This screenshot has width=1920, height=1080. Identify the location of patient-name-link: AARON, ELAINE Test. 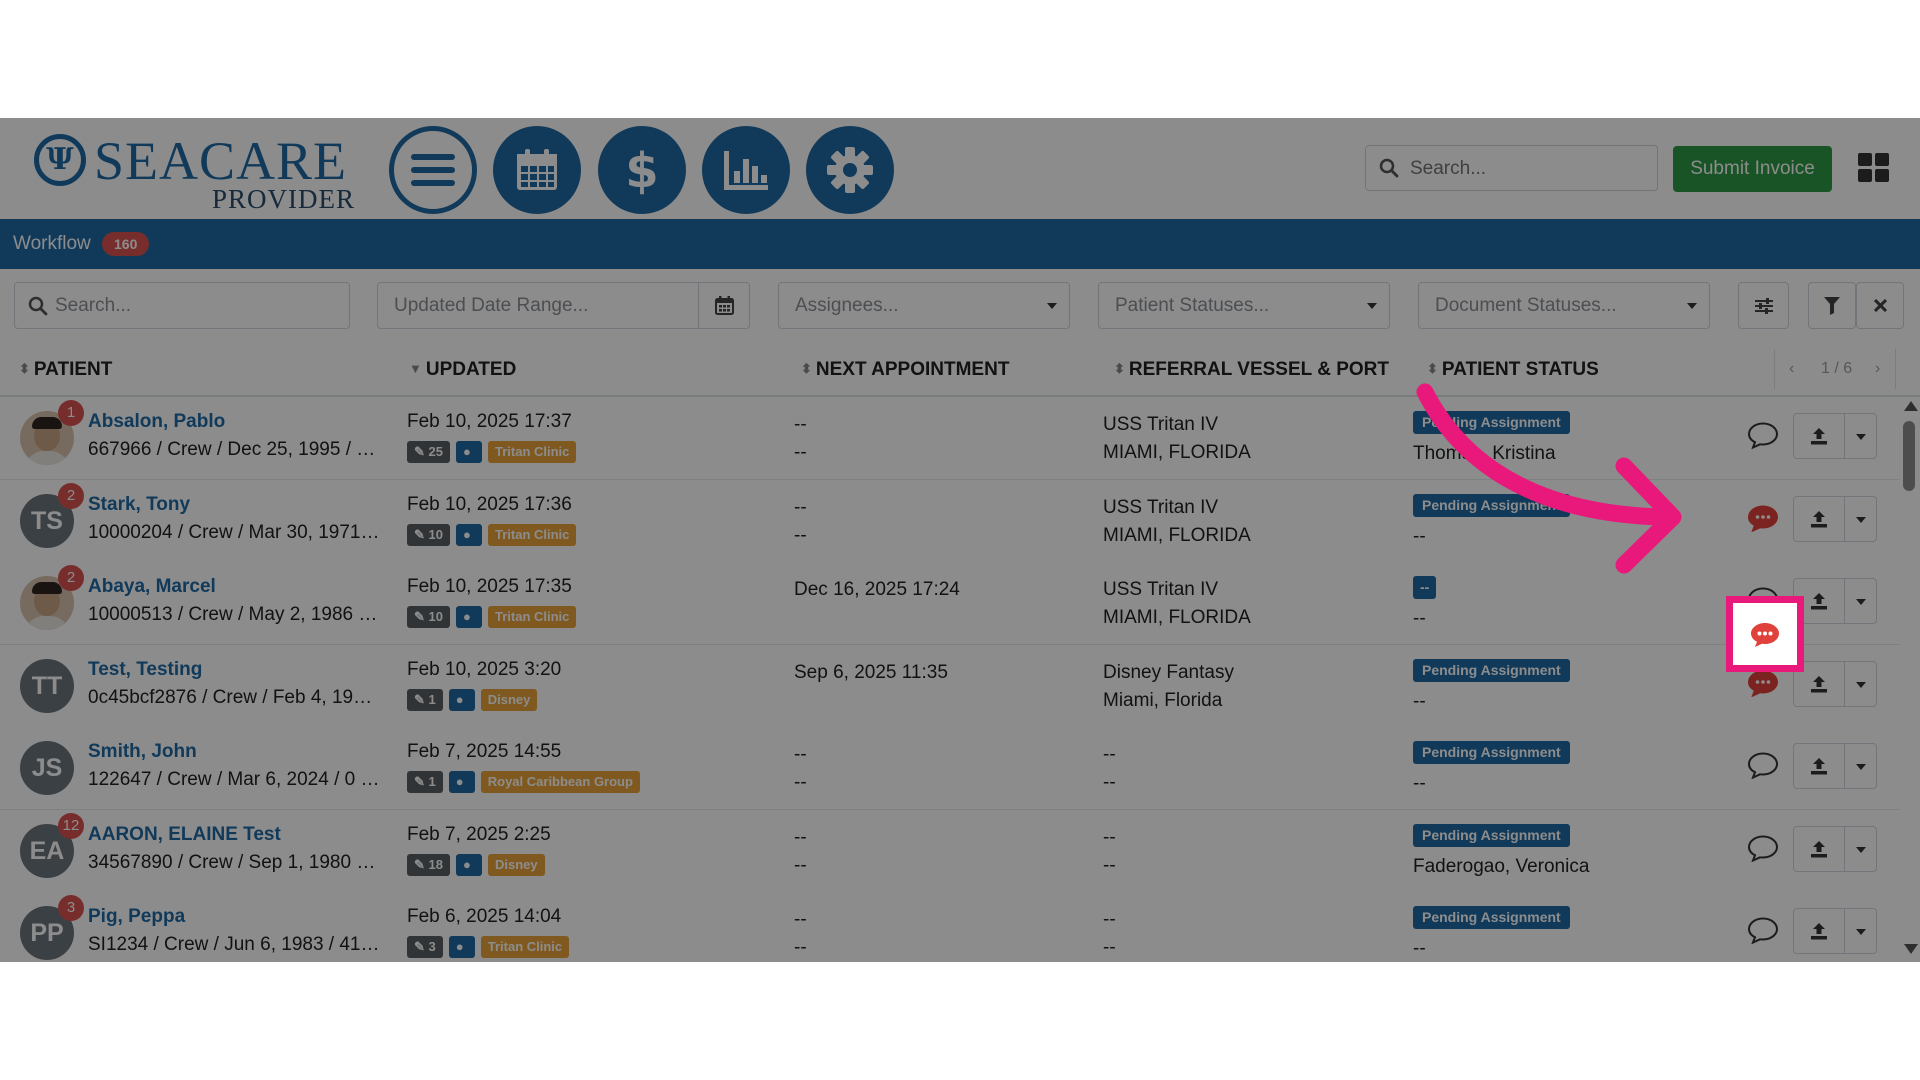
(184, 835).